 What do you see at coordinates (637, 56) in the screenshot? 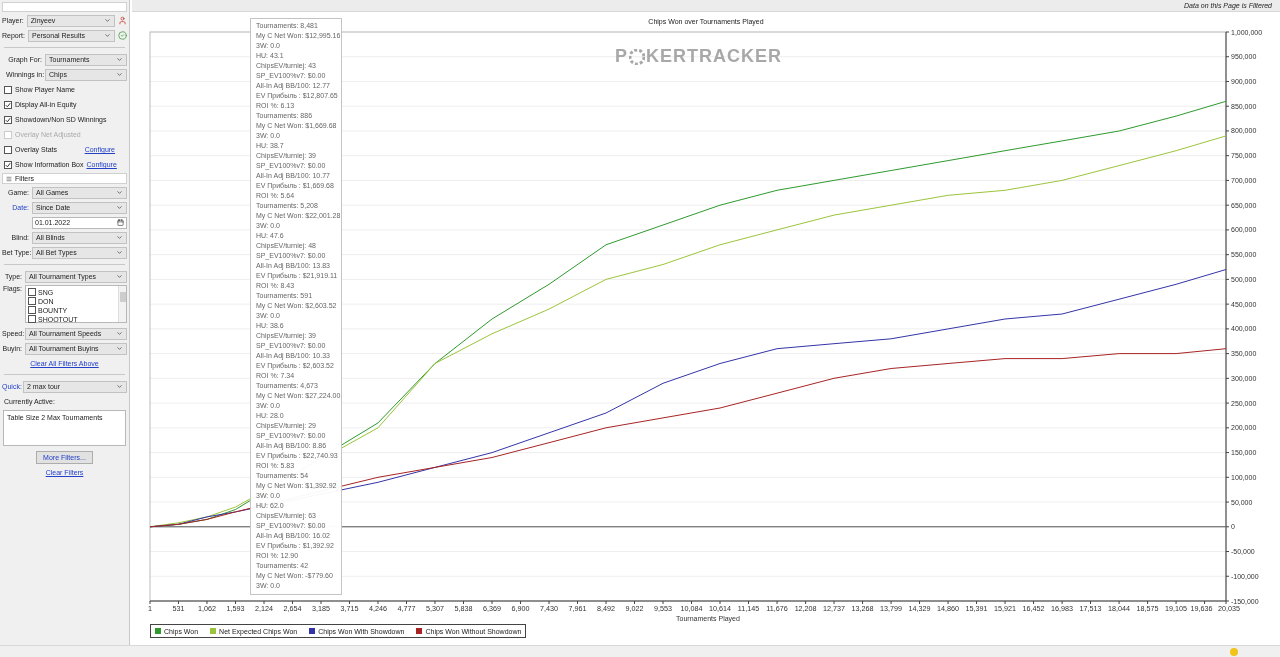
I see `chip-icon` at bounding box center [637, 56].